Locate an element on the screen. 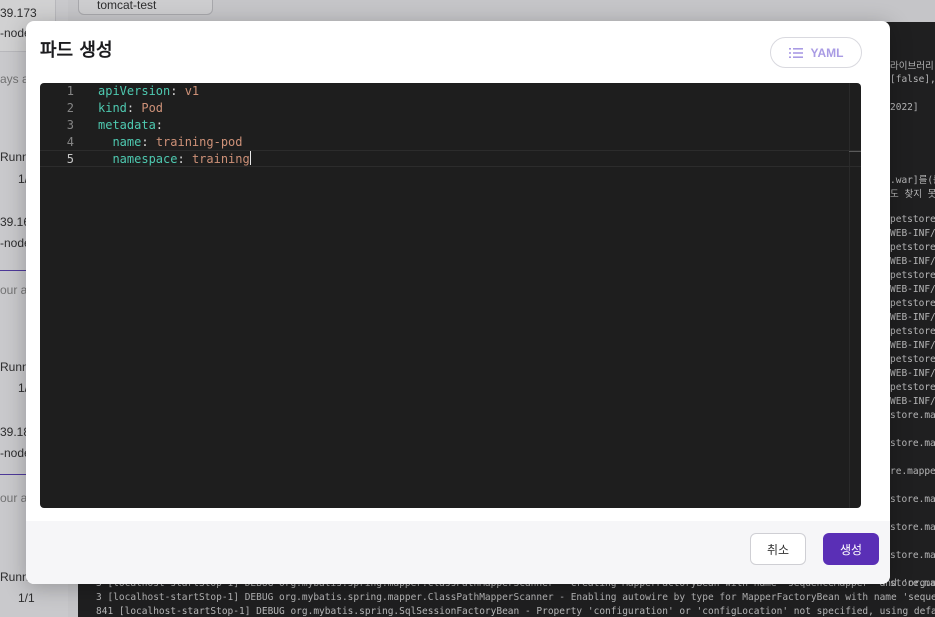  code-line-current: 5 namespace: training is located at coordinates (450, 159).